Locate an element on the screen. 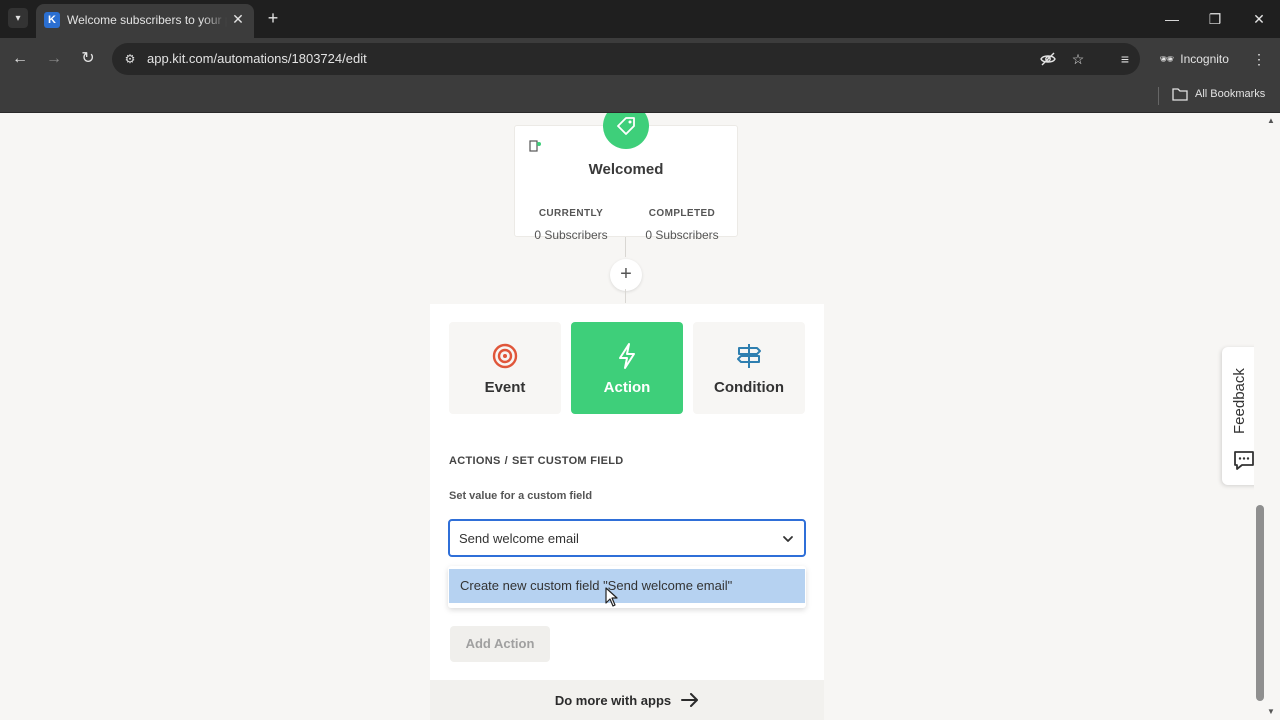 Image resolution: width=1280 pixels, height=720 pixels. all-bookmarks-label: All Bookmarks is located at coordinates (1230, 94).